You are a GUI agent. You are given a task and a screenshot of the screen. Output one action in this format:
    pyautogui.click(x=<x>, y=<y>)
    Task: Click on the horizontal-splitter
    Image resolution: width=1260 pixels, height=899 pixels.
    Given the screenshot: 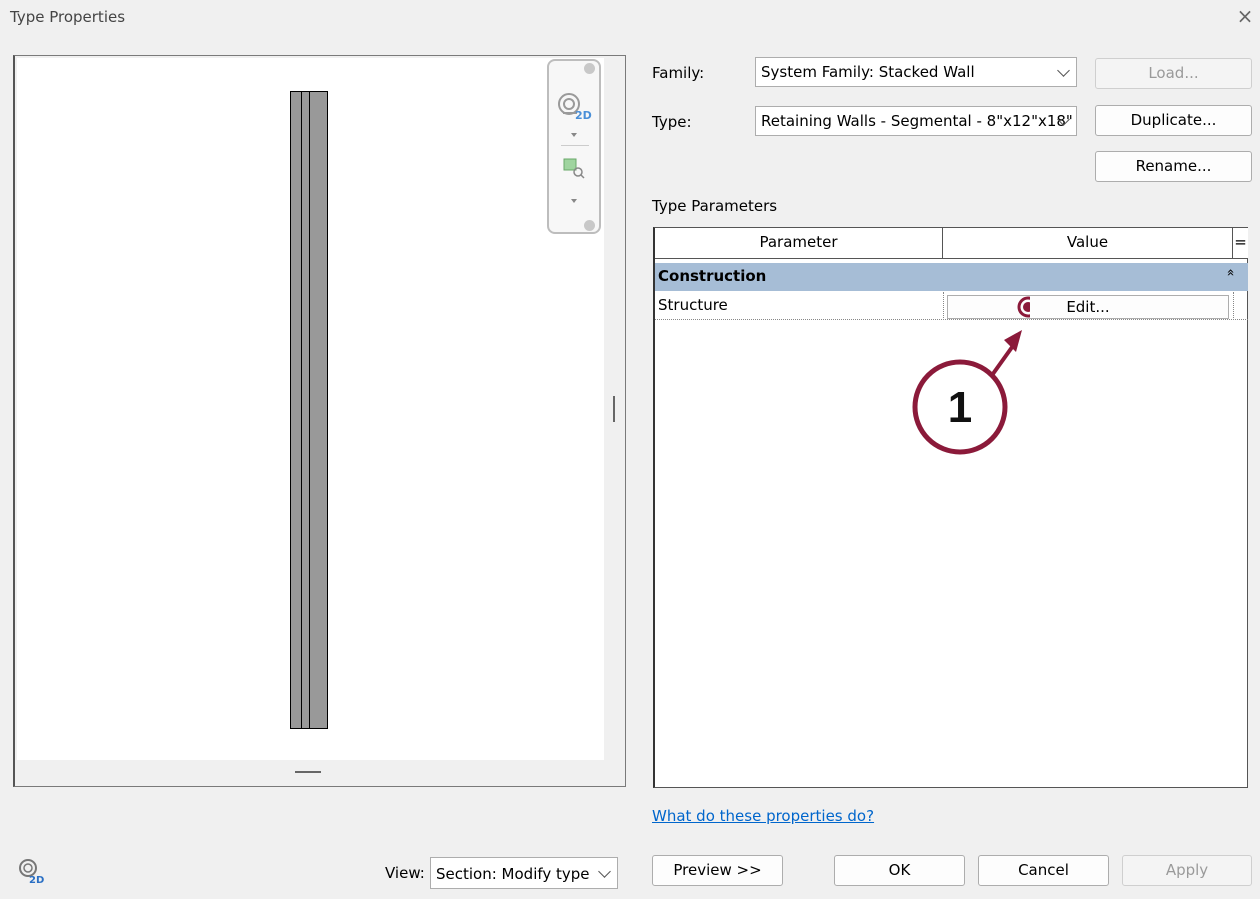 What is the action you would take?
    pyautogui.click(x=308, y=772)
    